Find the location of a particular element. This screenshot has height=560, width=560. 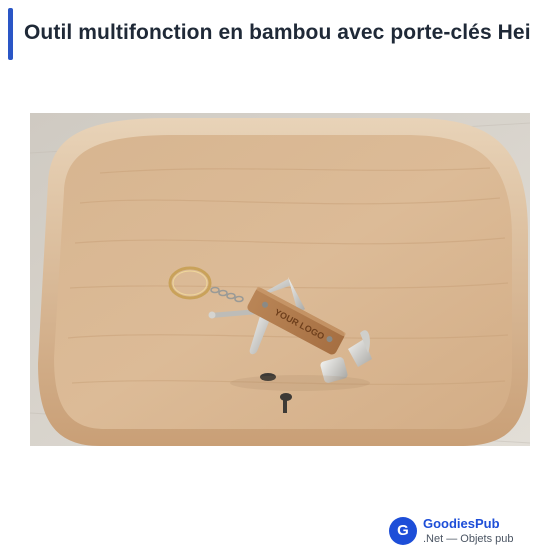

brand-logo-icon: G is located at coordinates (403, 531).